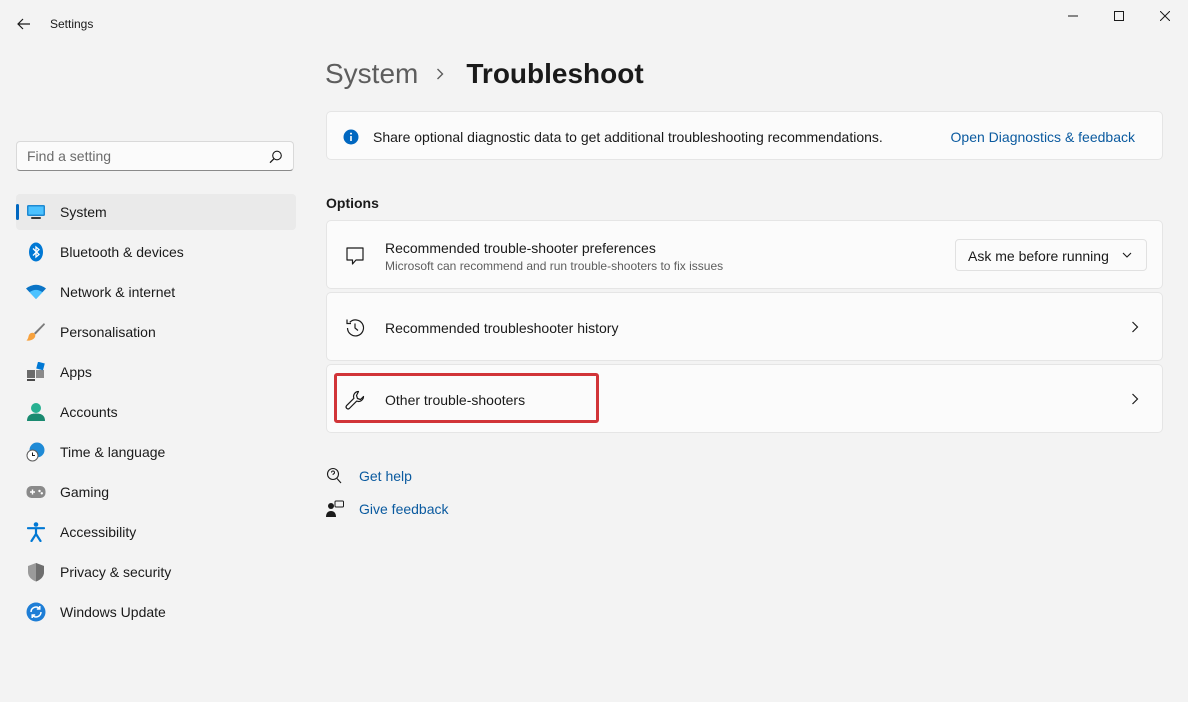 The image size is (1188, 702). I want to click on shield-icon, so click(36, 572).